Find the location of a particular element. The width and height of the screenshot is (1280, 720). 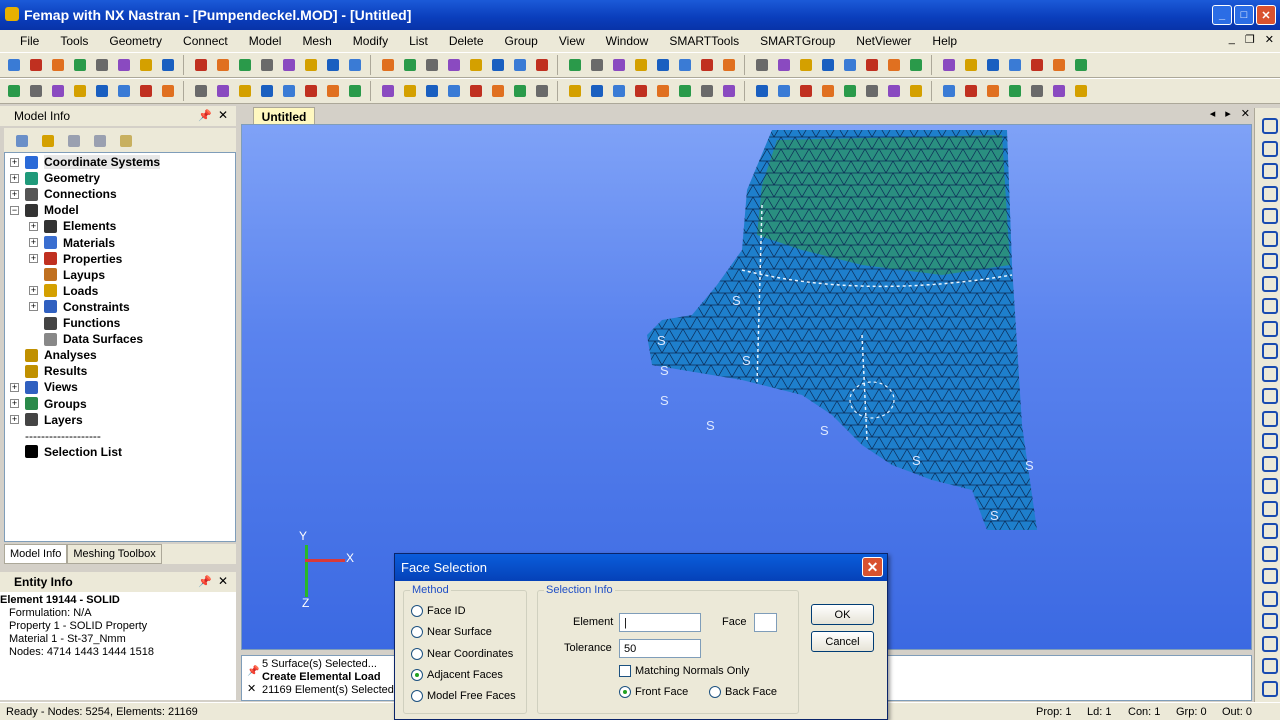

menu-modify: Modify is located at coordinates (369, 41).